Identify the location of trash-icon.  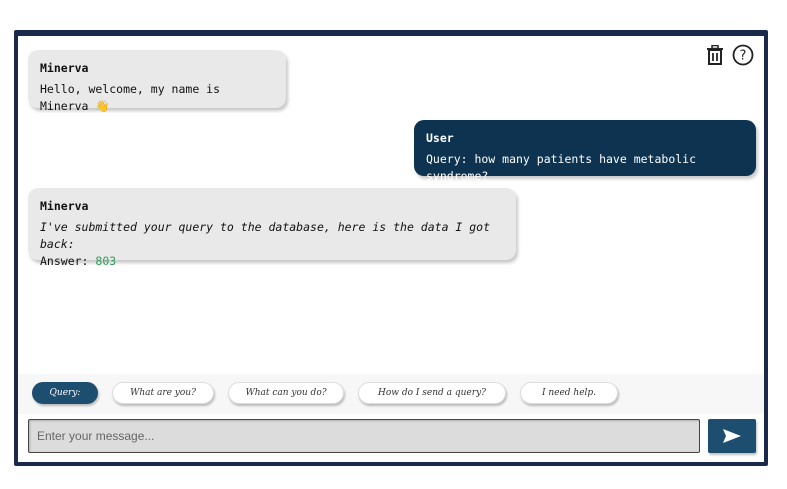
(715, 55).